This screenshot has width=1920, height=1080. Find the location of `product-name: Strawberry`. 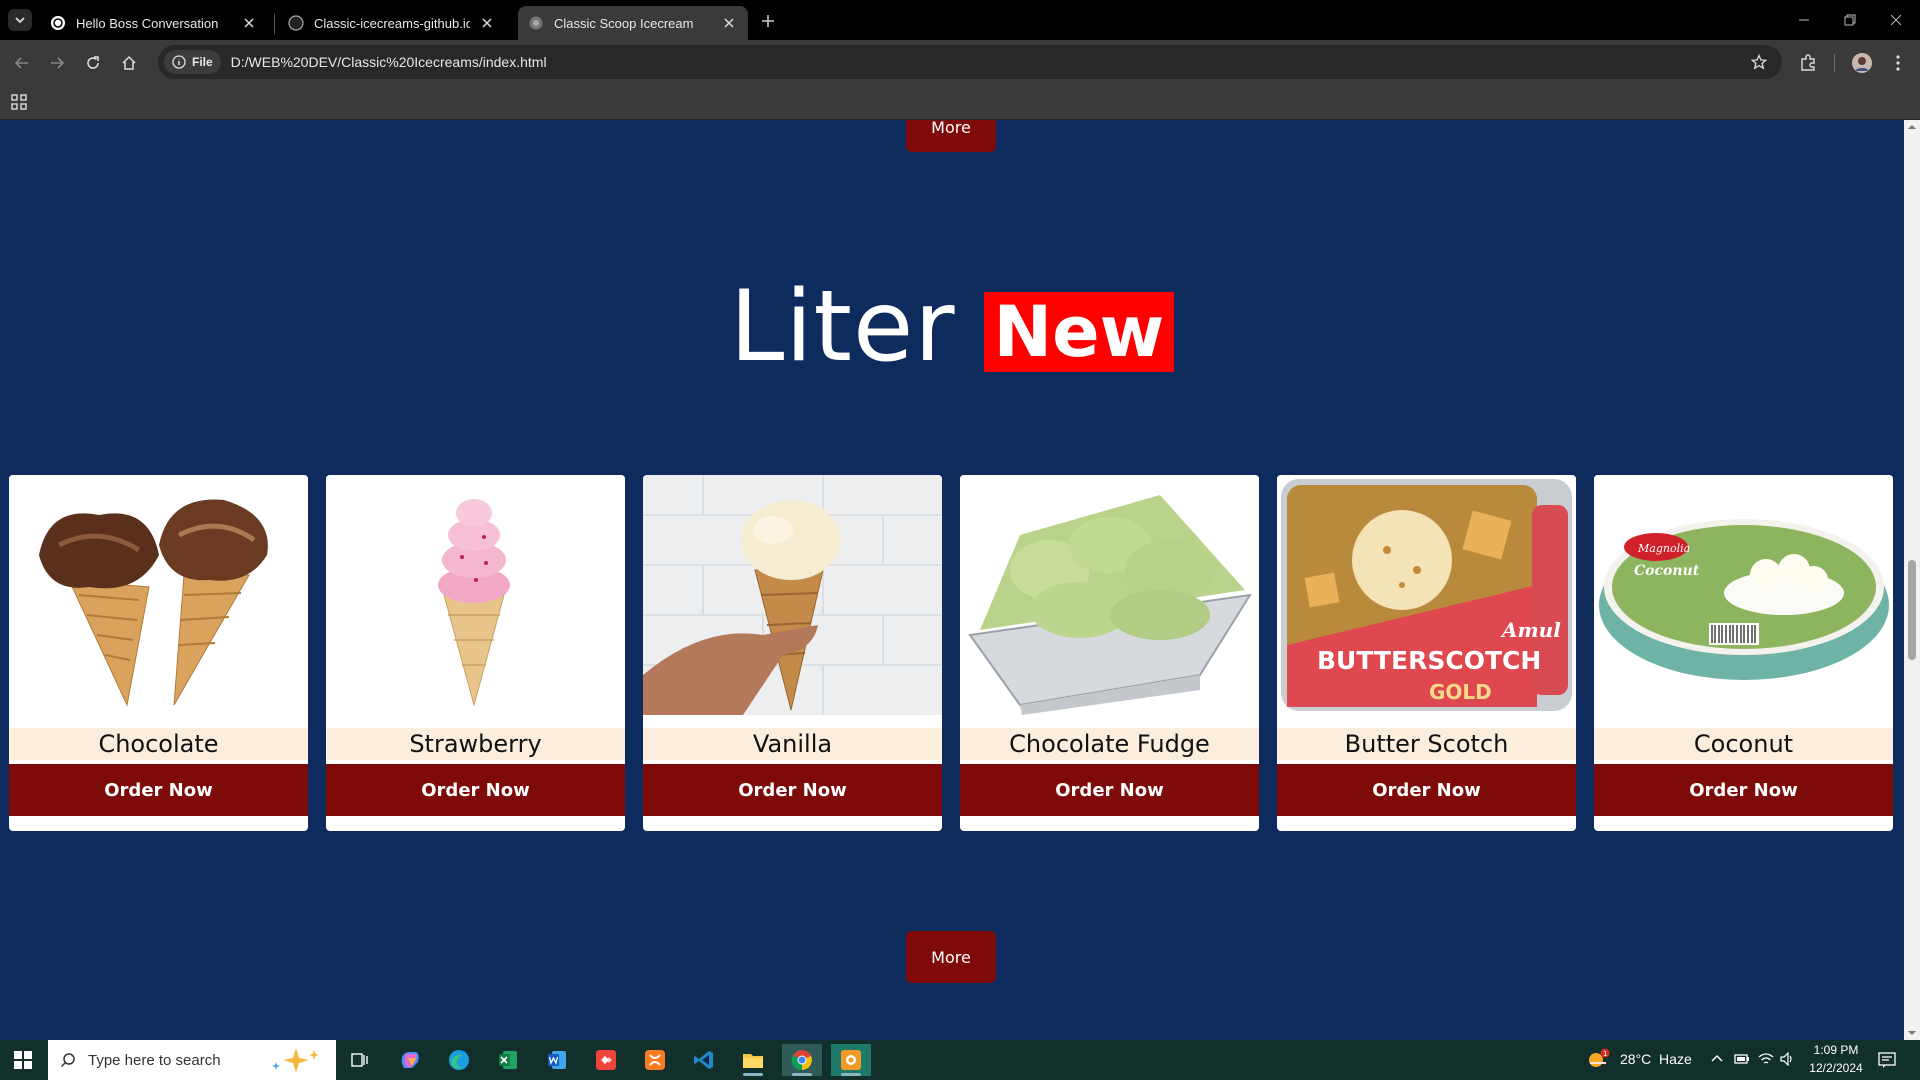

product-name: Strawberry is located at coordinates (475, 744).